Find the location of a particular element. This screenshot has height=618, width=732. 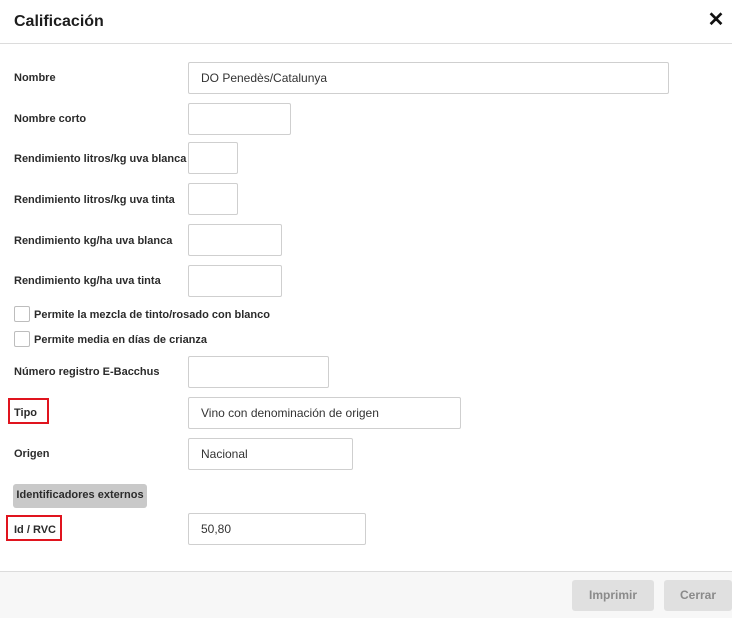

rend-kg-tinta-label: Rendimiento kg/ha uva tinta is located at coordinates (87, 281).